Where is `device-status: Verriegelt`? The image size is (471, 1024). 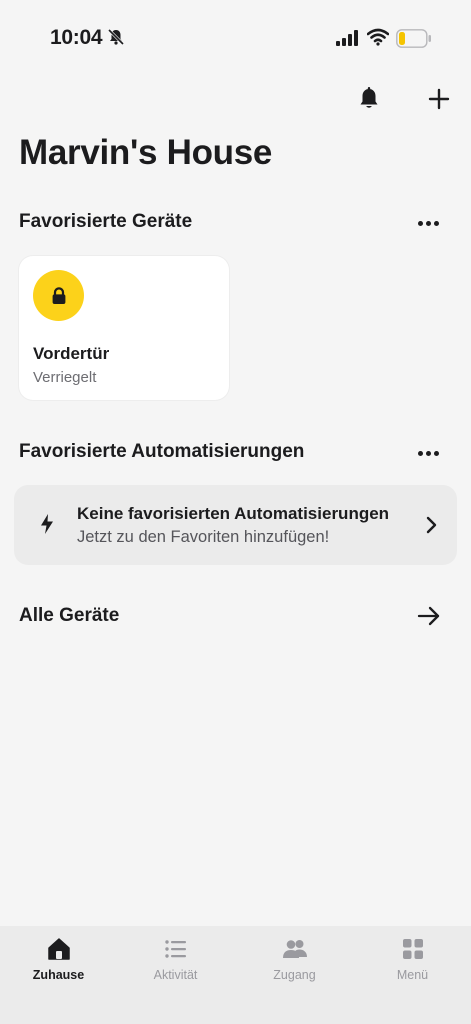 device-status: Verriegelt is located at coordinates (65, 377).